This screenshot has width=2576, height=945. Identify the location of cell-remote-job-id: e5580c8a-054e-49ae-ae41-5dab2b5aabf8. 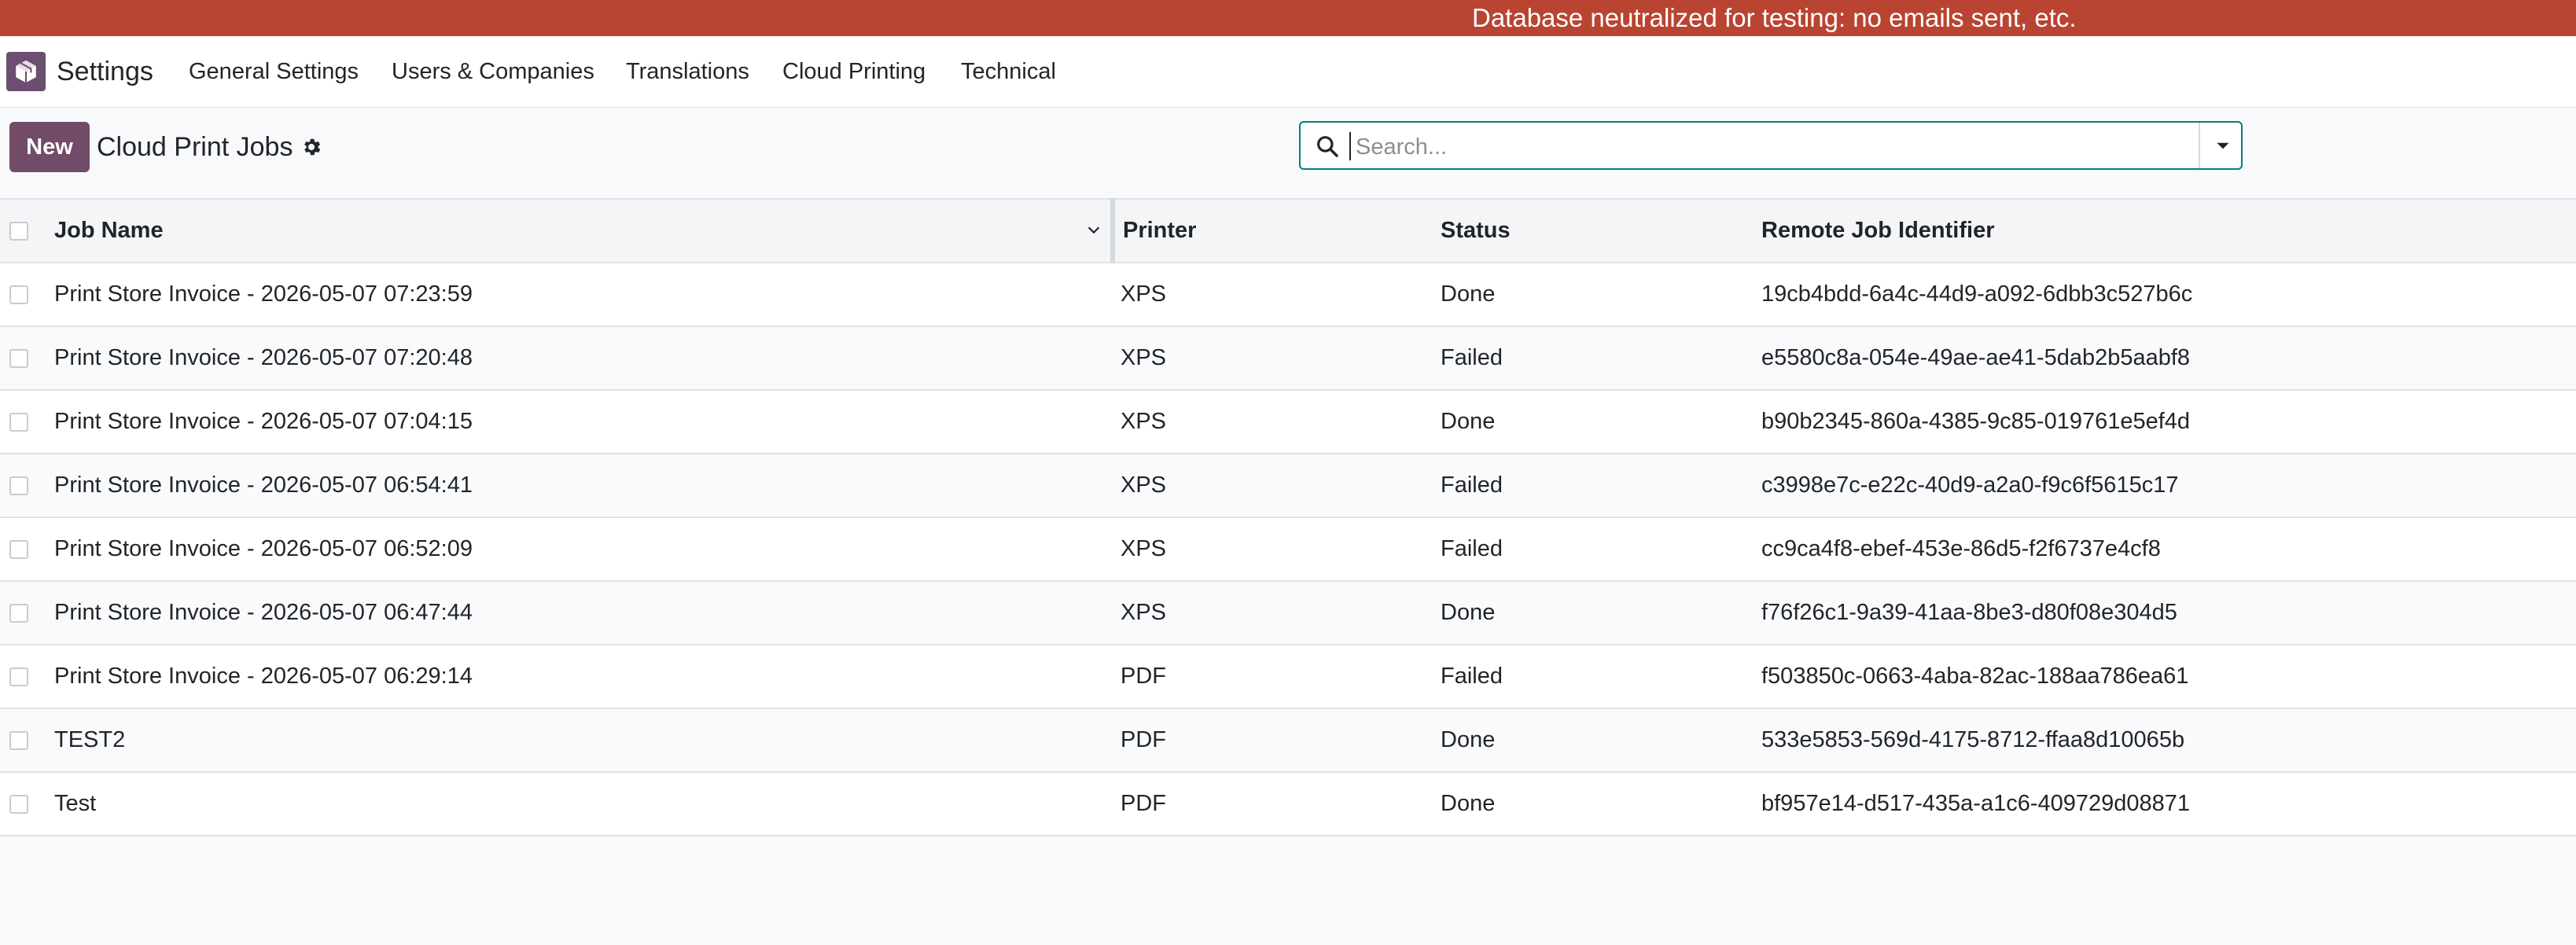
(2169, 358).